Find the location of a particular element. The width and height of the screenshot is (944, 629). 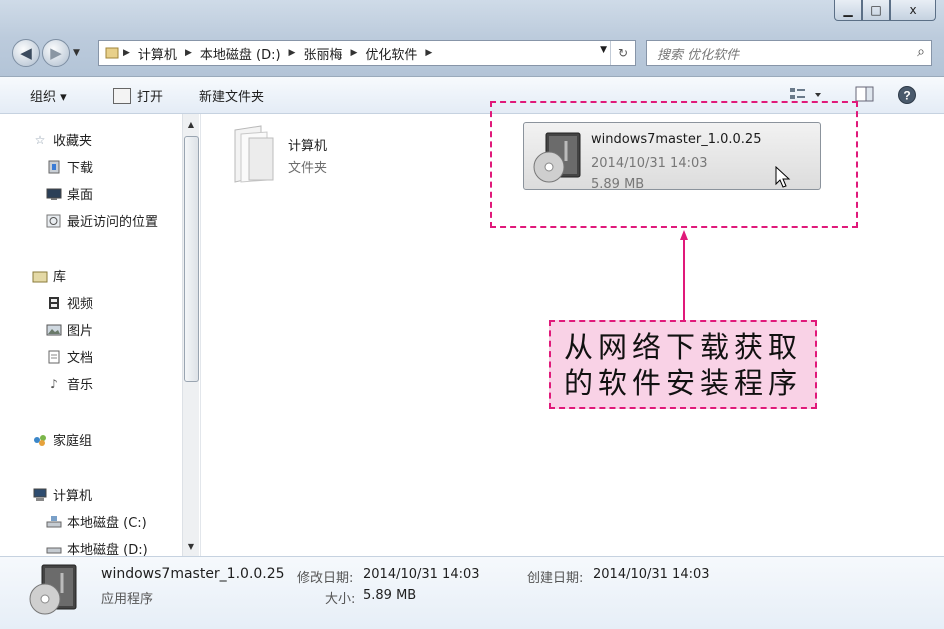

document-icon is located at coordinates (54, 357).